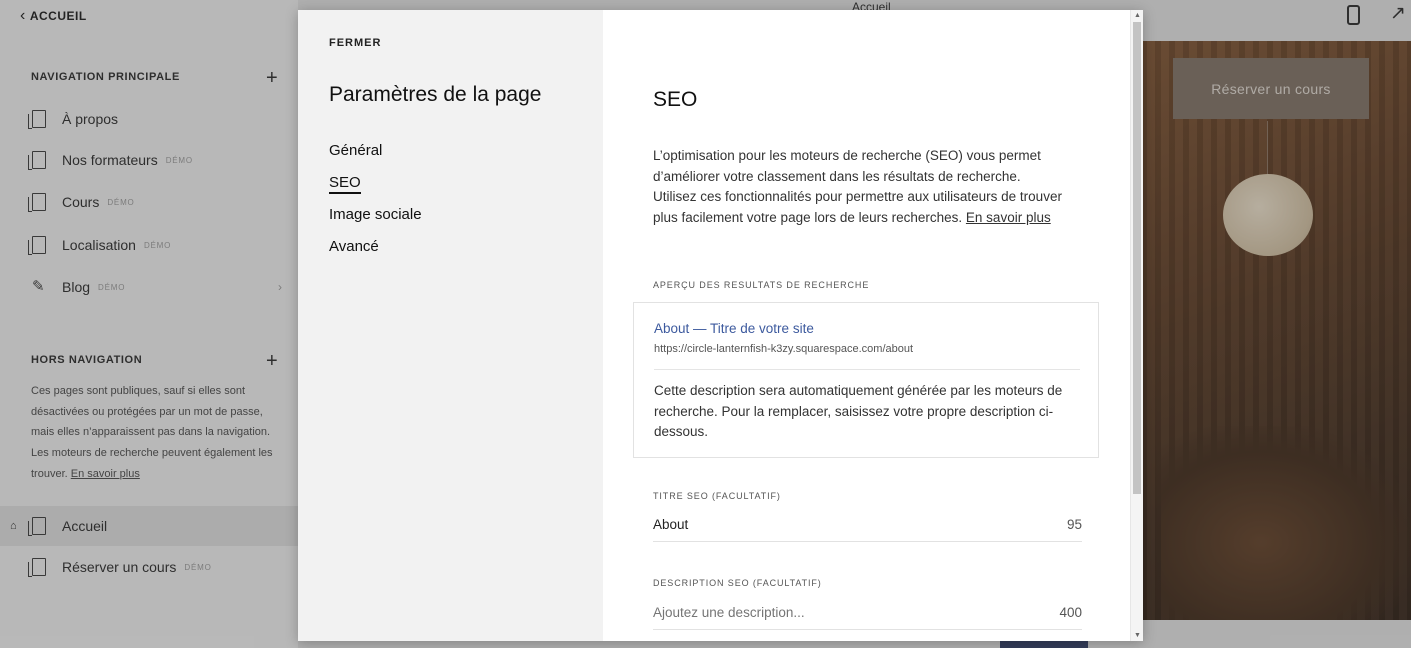 This screenshot has width=1411, height=648. What do you see at coordinates (833, 612) in the screenshot?
I see `seo-description-input` at bounding box center [833, 612].